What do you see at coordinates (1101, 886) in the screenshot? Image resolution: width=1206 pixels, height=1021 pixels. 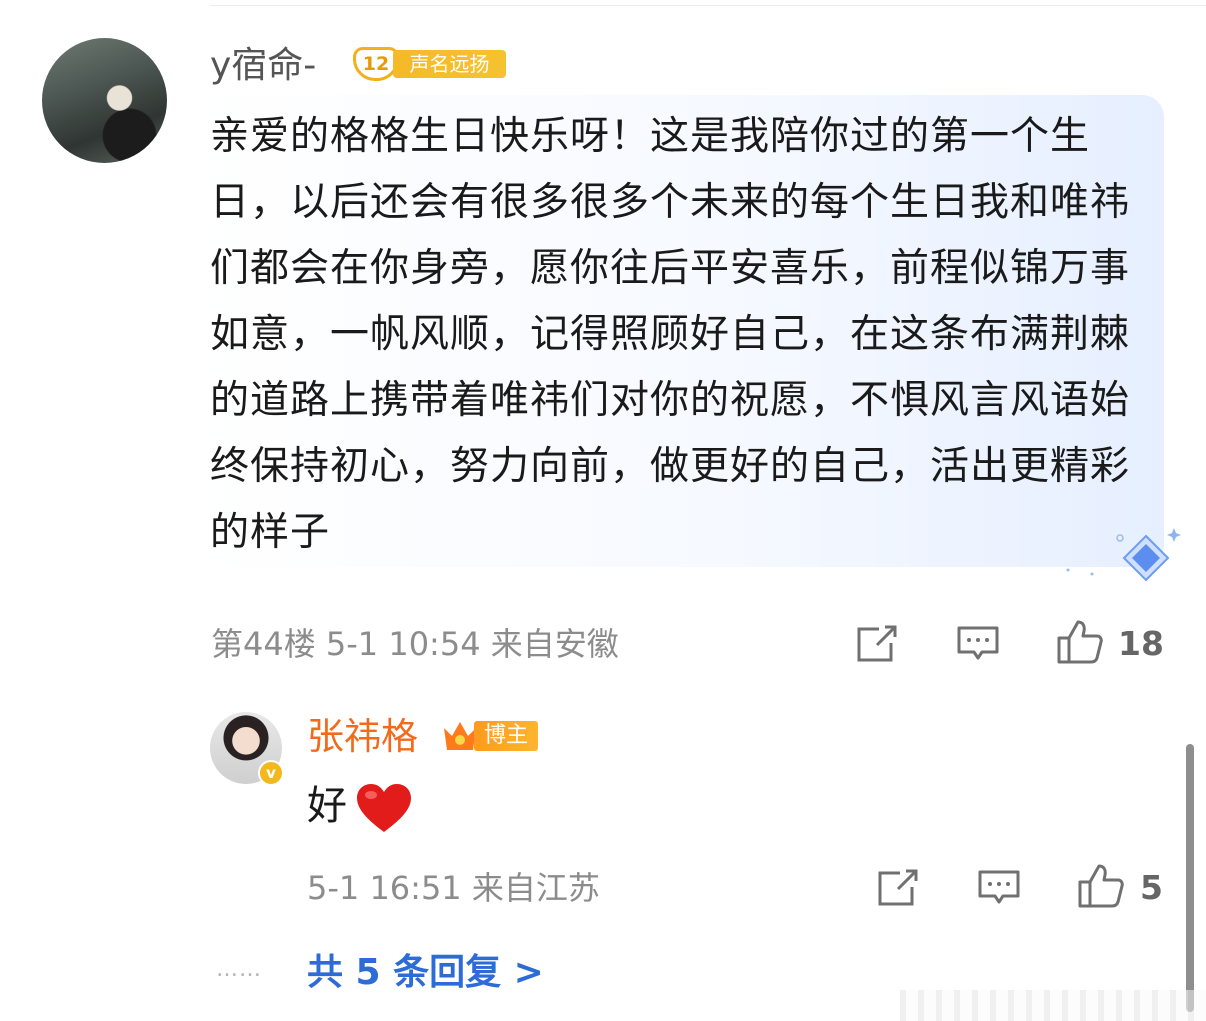 I see `reply-like-icon` at bounding box center [1101, 886].